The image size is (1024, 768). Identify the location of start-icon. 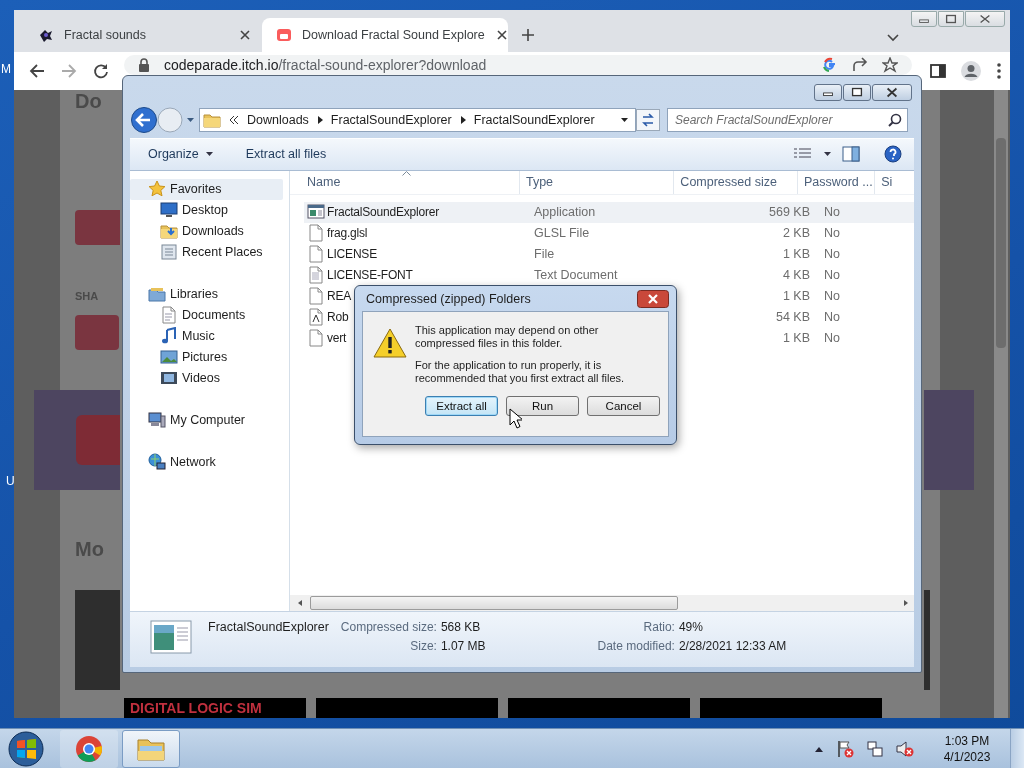
(26, 748).